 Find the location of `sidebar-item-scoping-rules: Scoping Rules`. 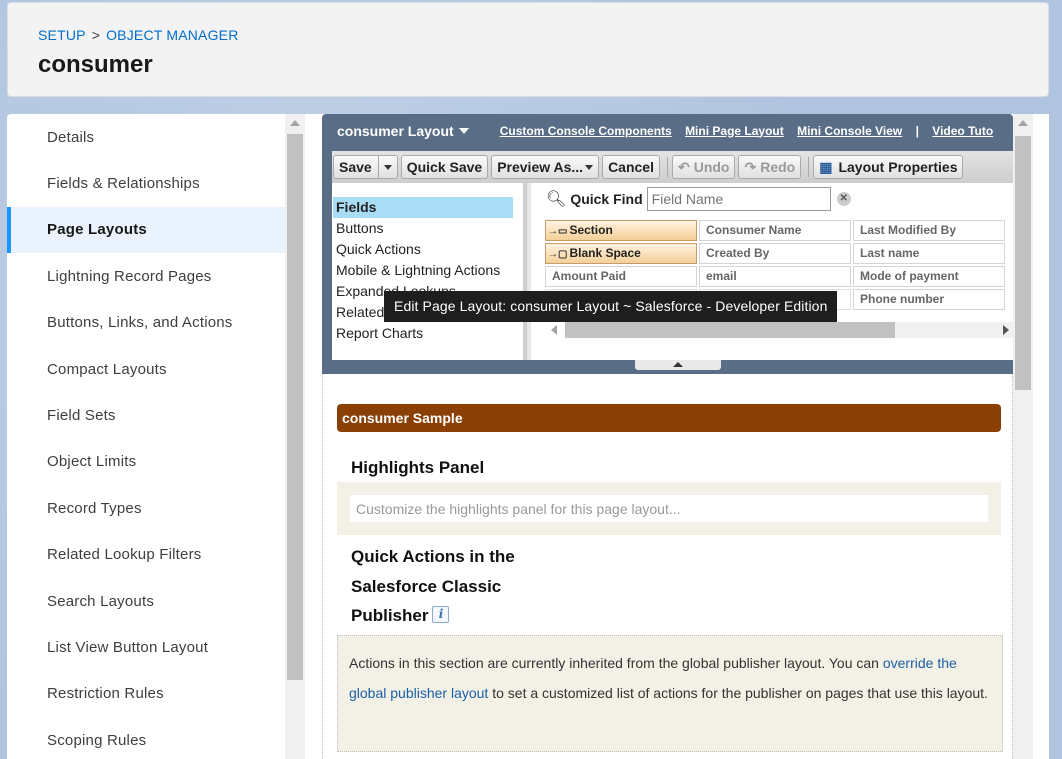

sidebar-item-scoping-rules: Scoping Rules is located at coordinates (146, 738).